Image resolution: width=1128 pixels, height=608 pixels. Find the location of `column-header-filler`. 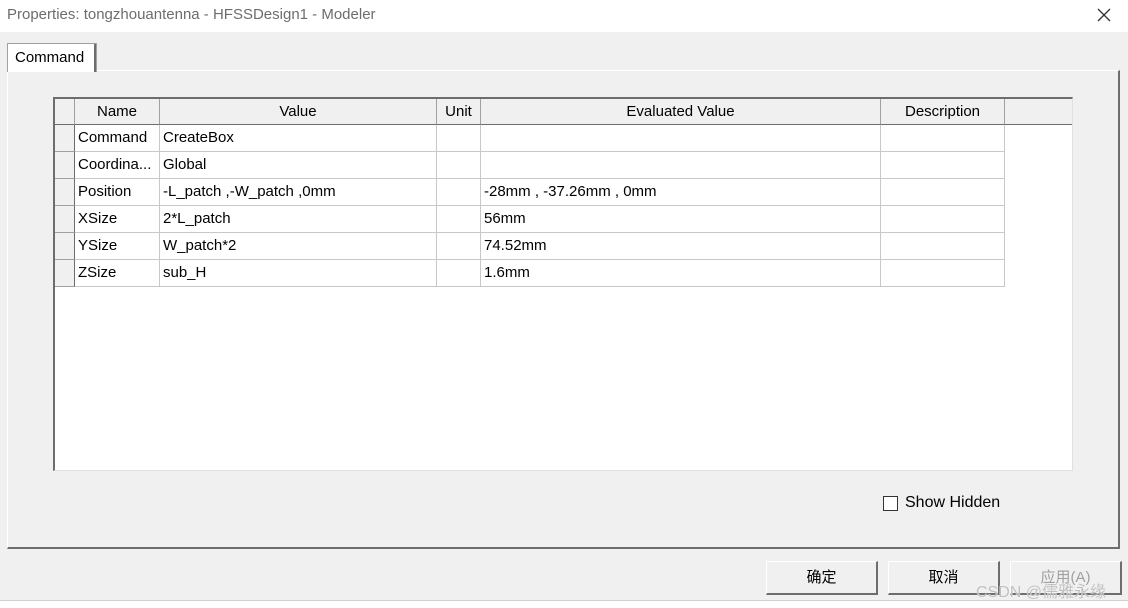

column-header-filler is located at coordinates (1038, 112).